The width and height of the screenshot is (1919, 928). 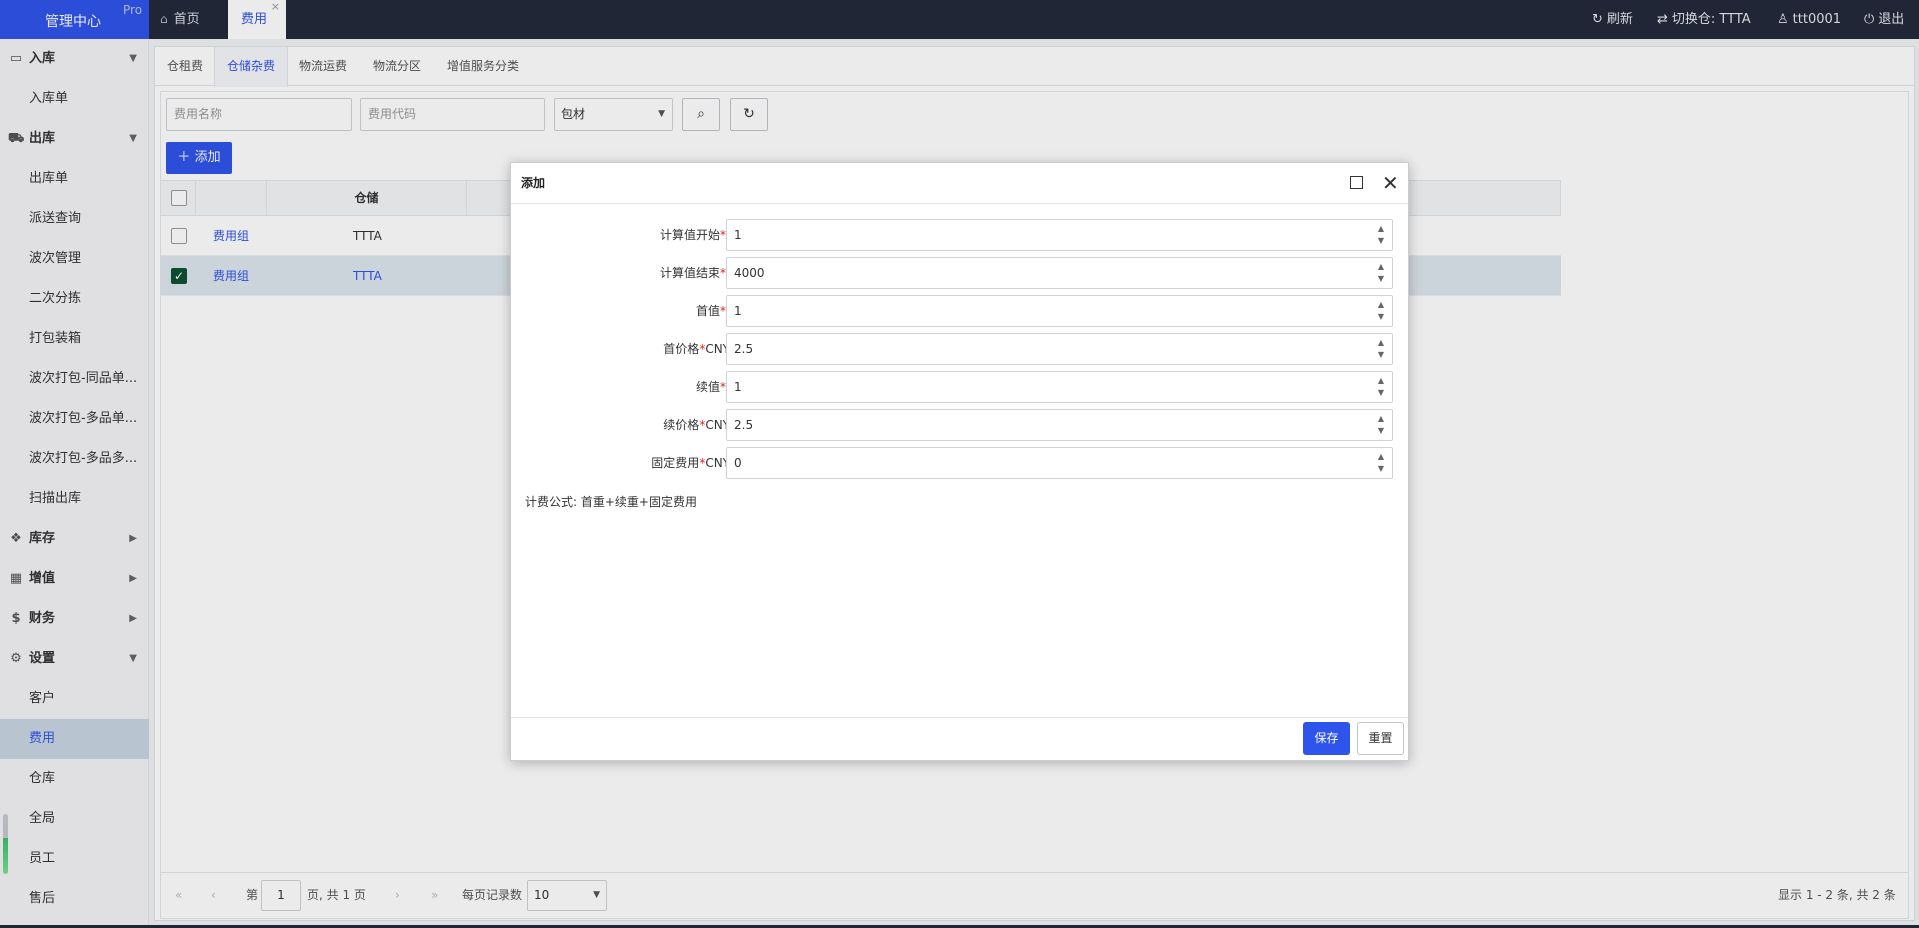 I want to click on calc-end-label: 计算值结束*:, so click(x=695, y=273).